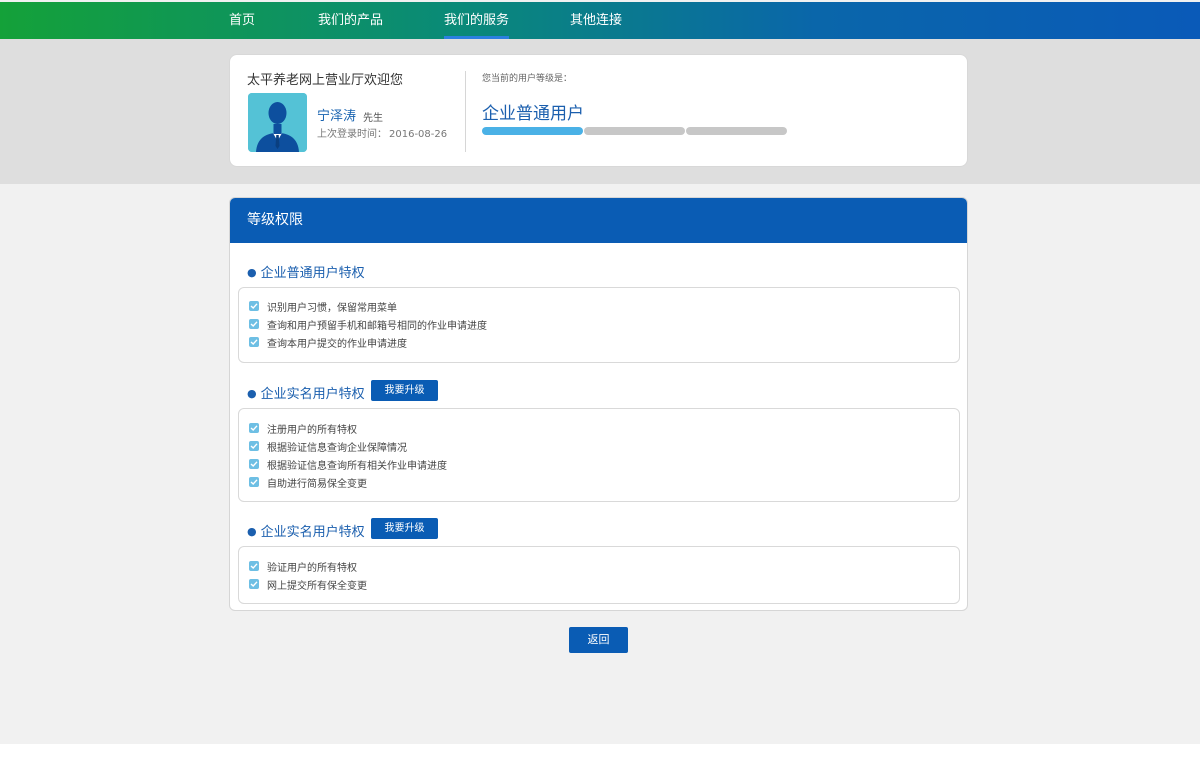  Describe the element at coordinates (527, 79) in the screenshot. I see `user-level-label: 您当前的用户等级是：` at that location.